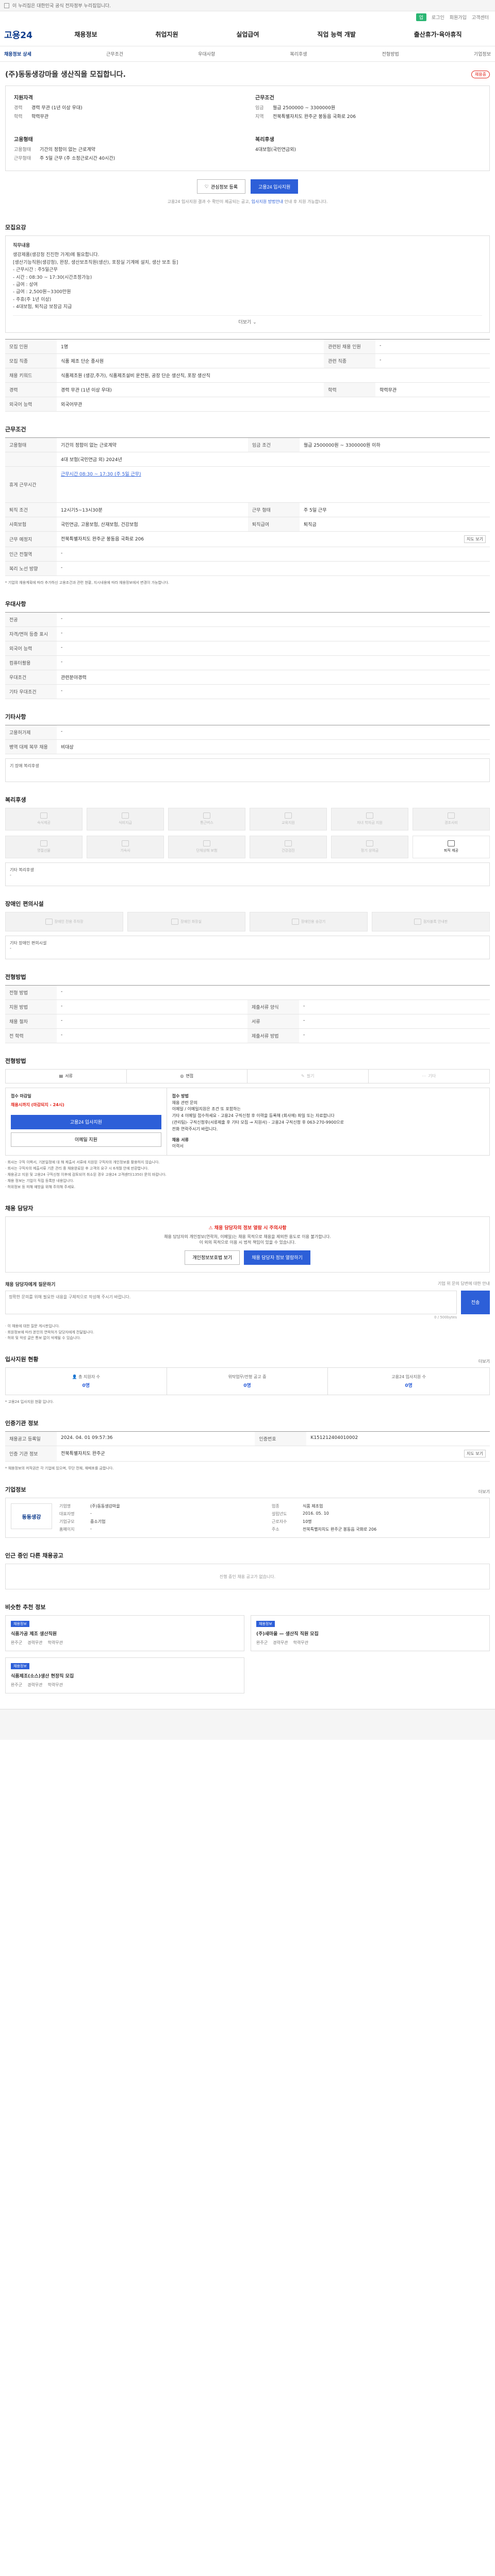 Image resolution: width=495 pixels, height=2576 pixels. I want to click on recommend-card: 채용정보 (주)새마을 — 생산직 직원 모집 완주군 경력무관 학력무관, so click(371, 1633).